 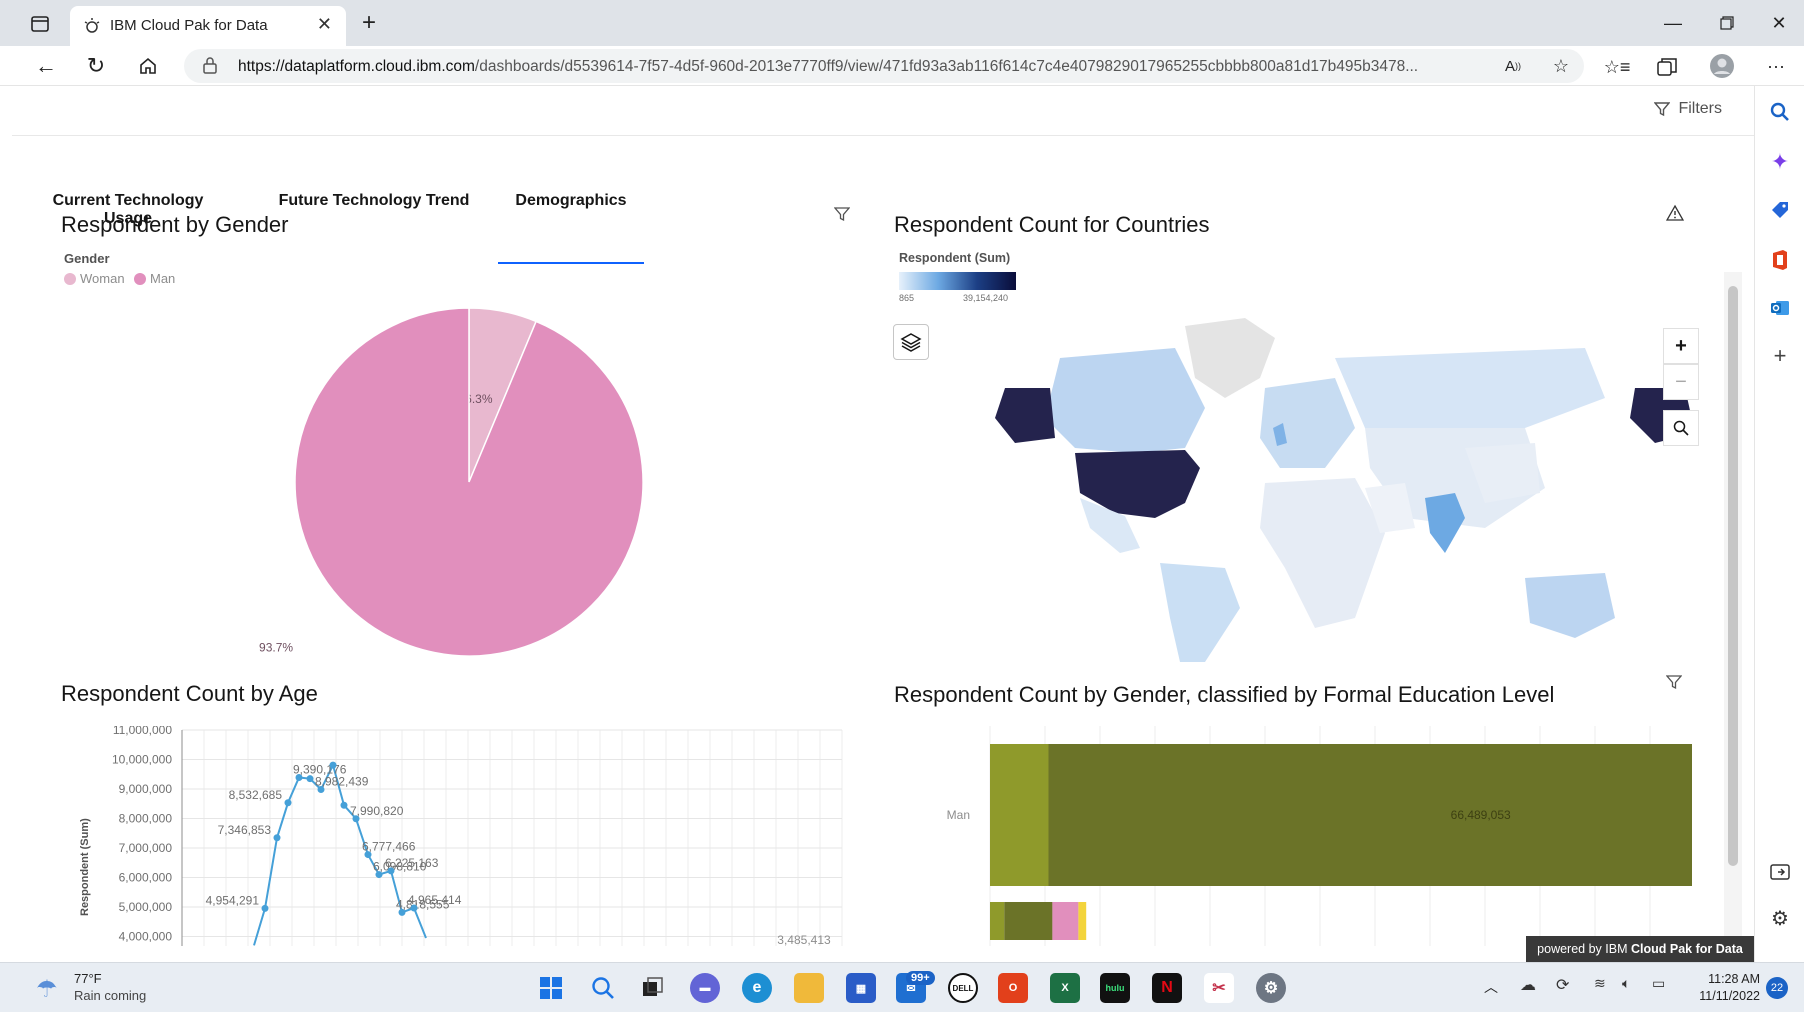 I want to click on powered-prefix: powered by IBM, so click(x=1582, y=949).